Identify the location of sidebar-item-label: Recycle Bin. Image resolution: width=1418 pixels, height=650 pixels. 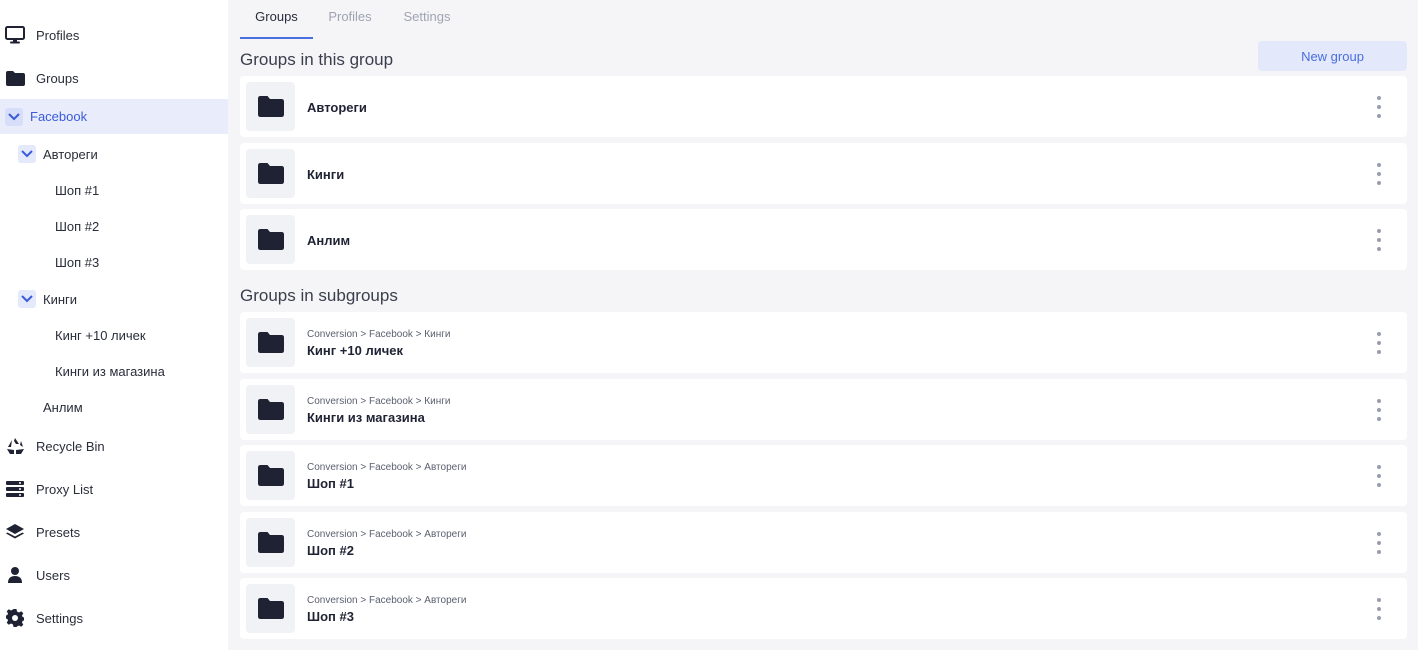
(70, 446).